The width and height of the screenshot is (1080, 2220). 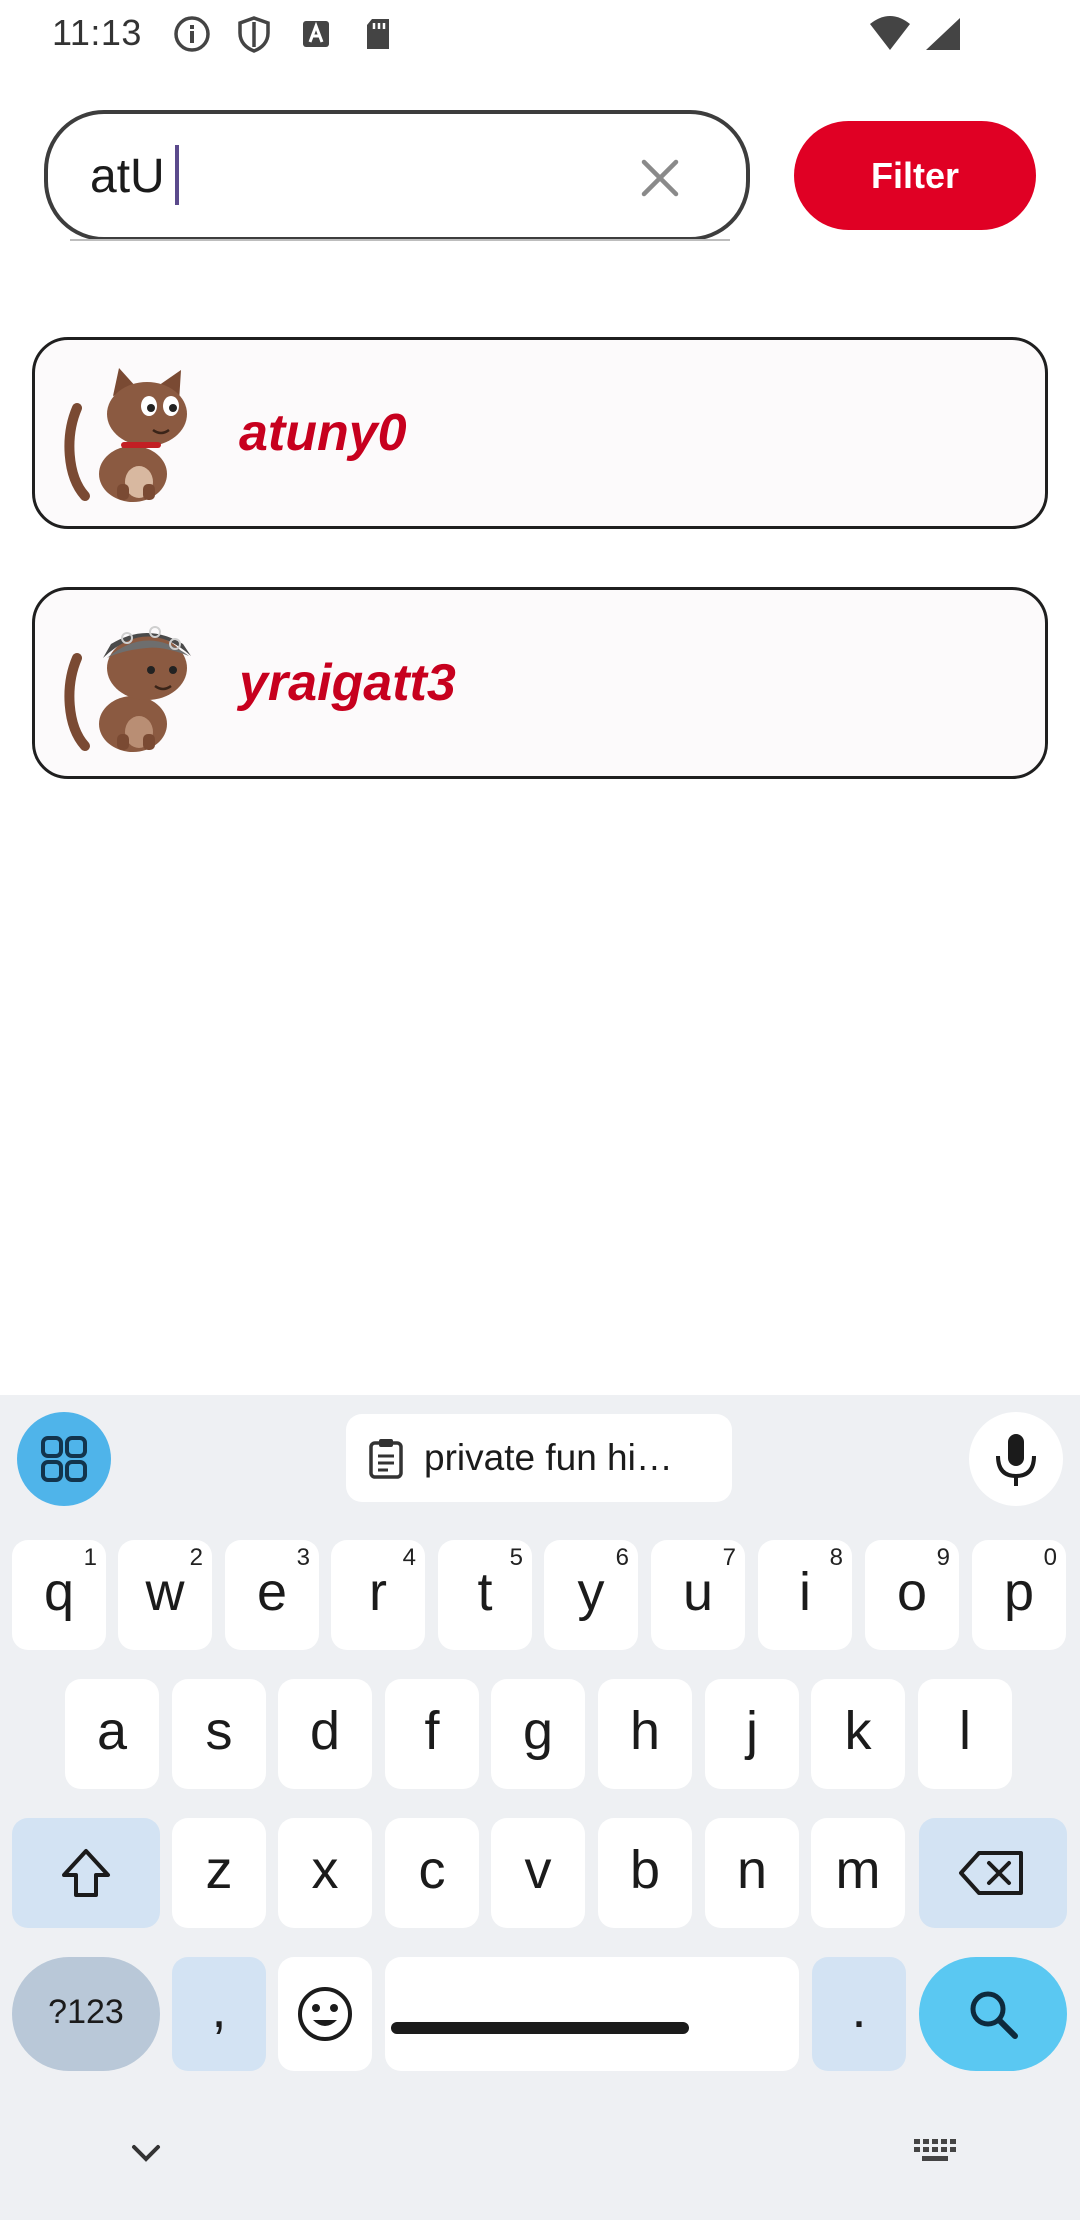 I want to click on backspace-icon, so click(x=991, y=1873).